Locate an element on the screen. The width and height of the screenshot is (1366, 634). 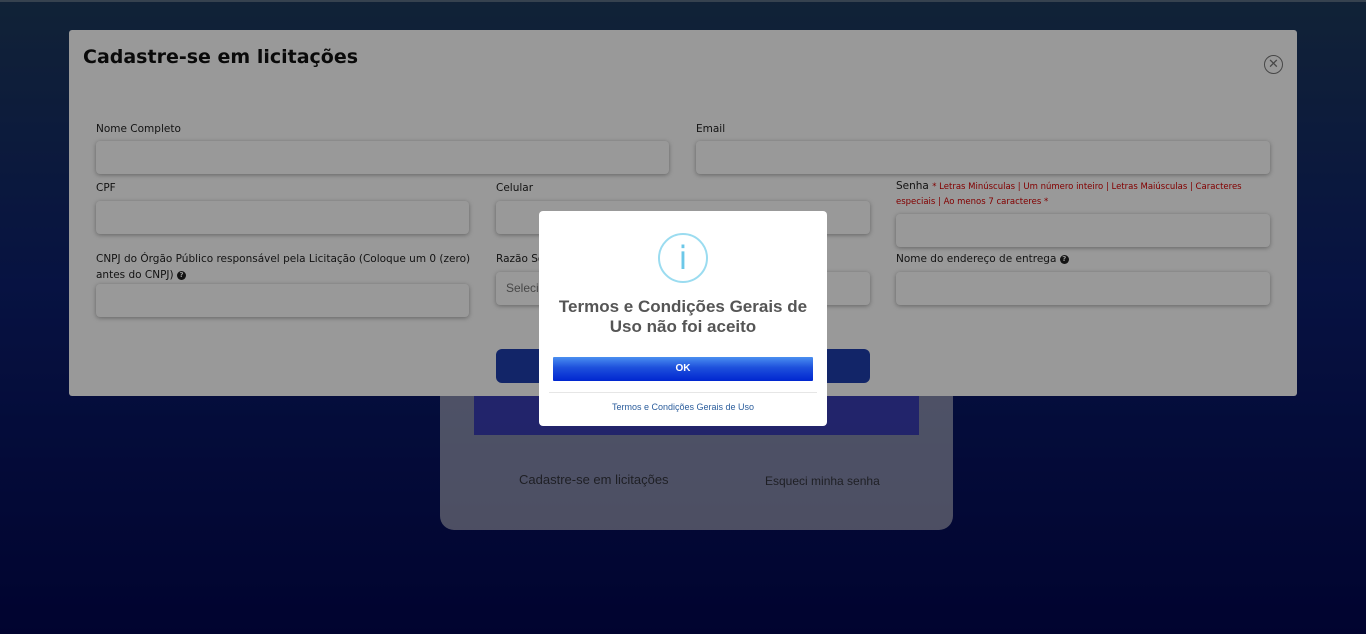
ok-button: OK is located at coordinates (683, 369).